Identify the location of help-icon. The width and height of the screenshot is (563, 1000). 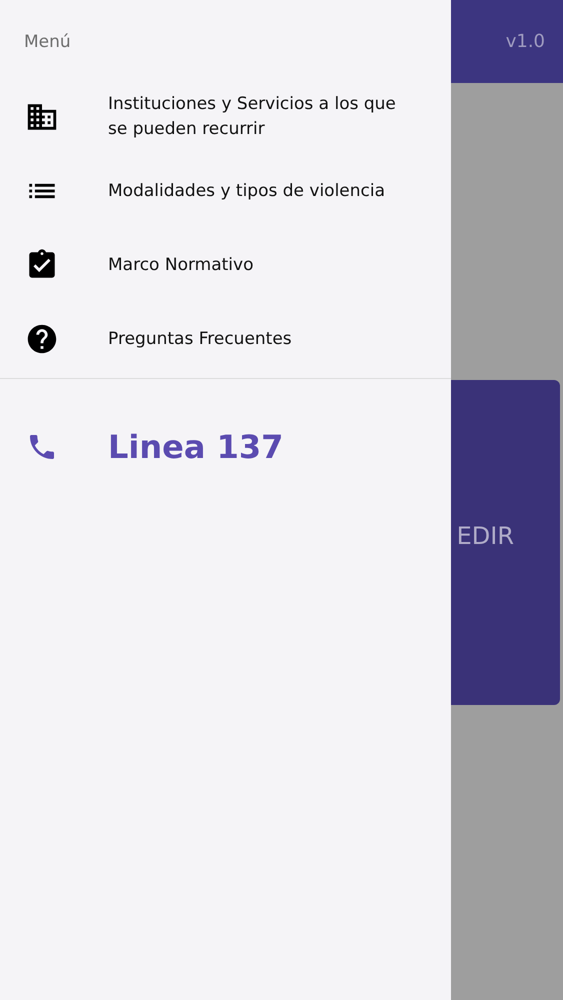
(42, 339).